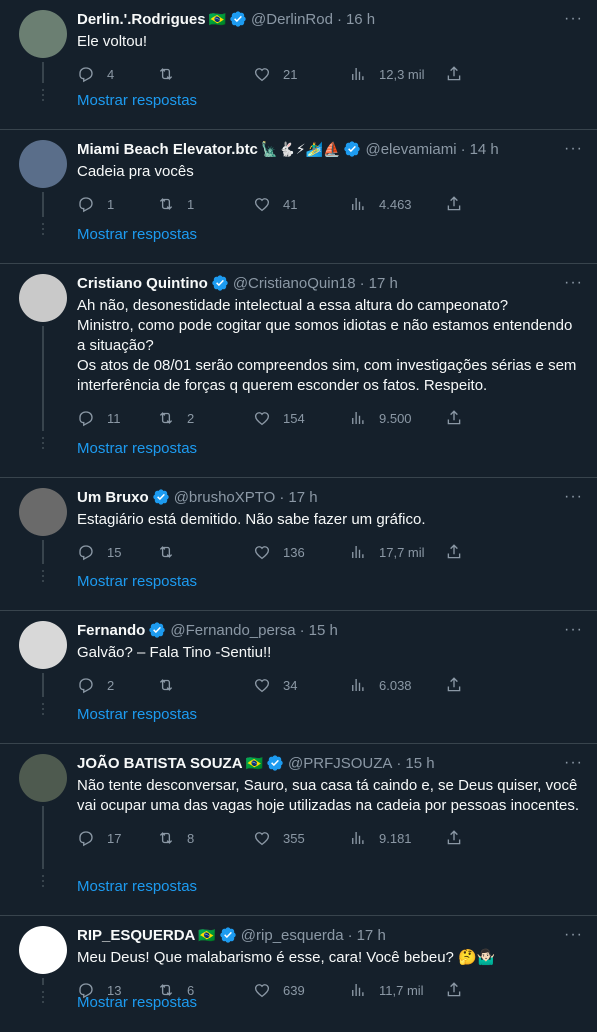  What do you see at coordinates (167, 149) in the screenshot?
I see `display-name: Miami Beach Elevator.btc` at bounding box center [167, 149].